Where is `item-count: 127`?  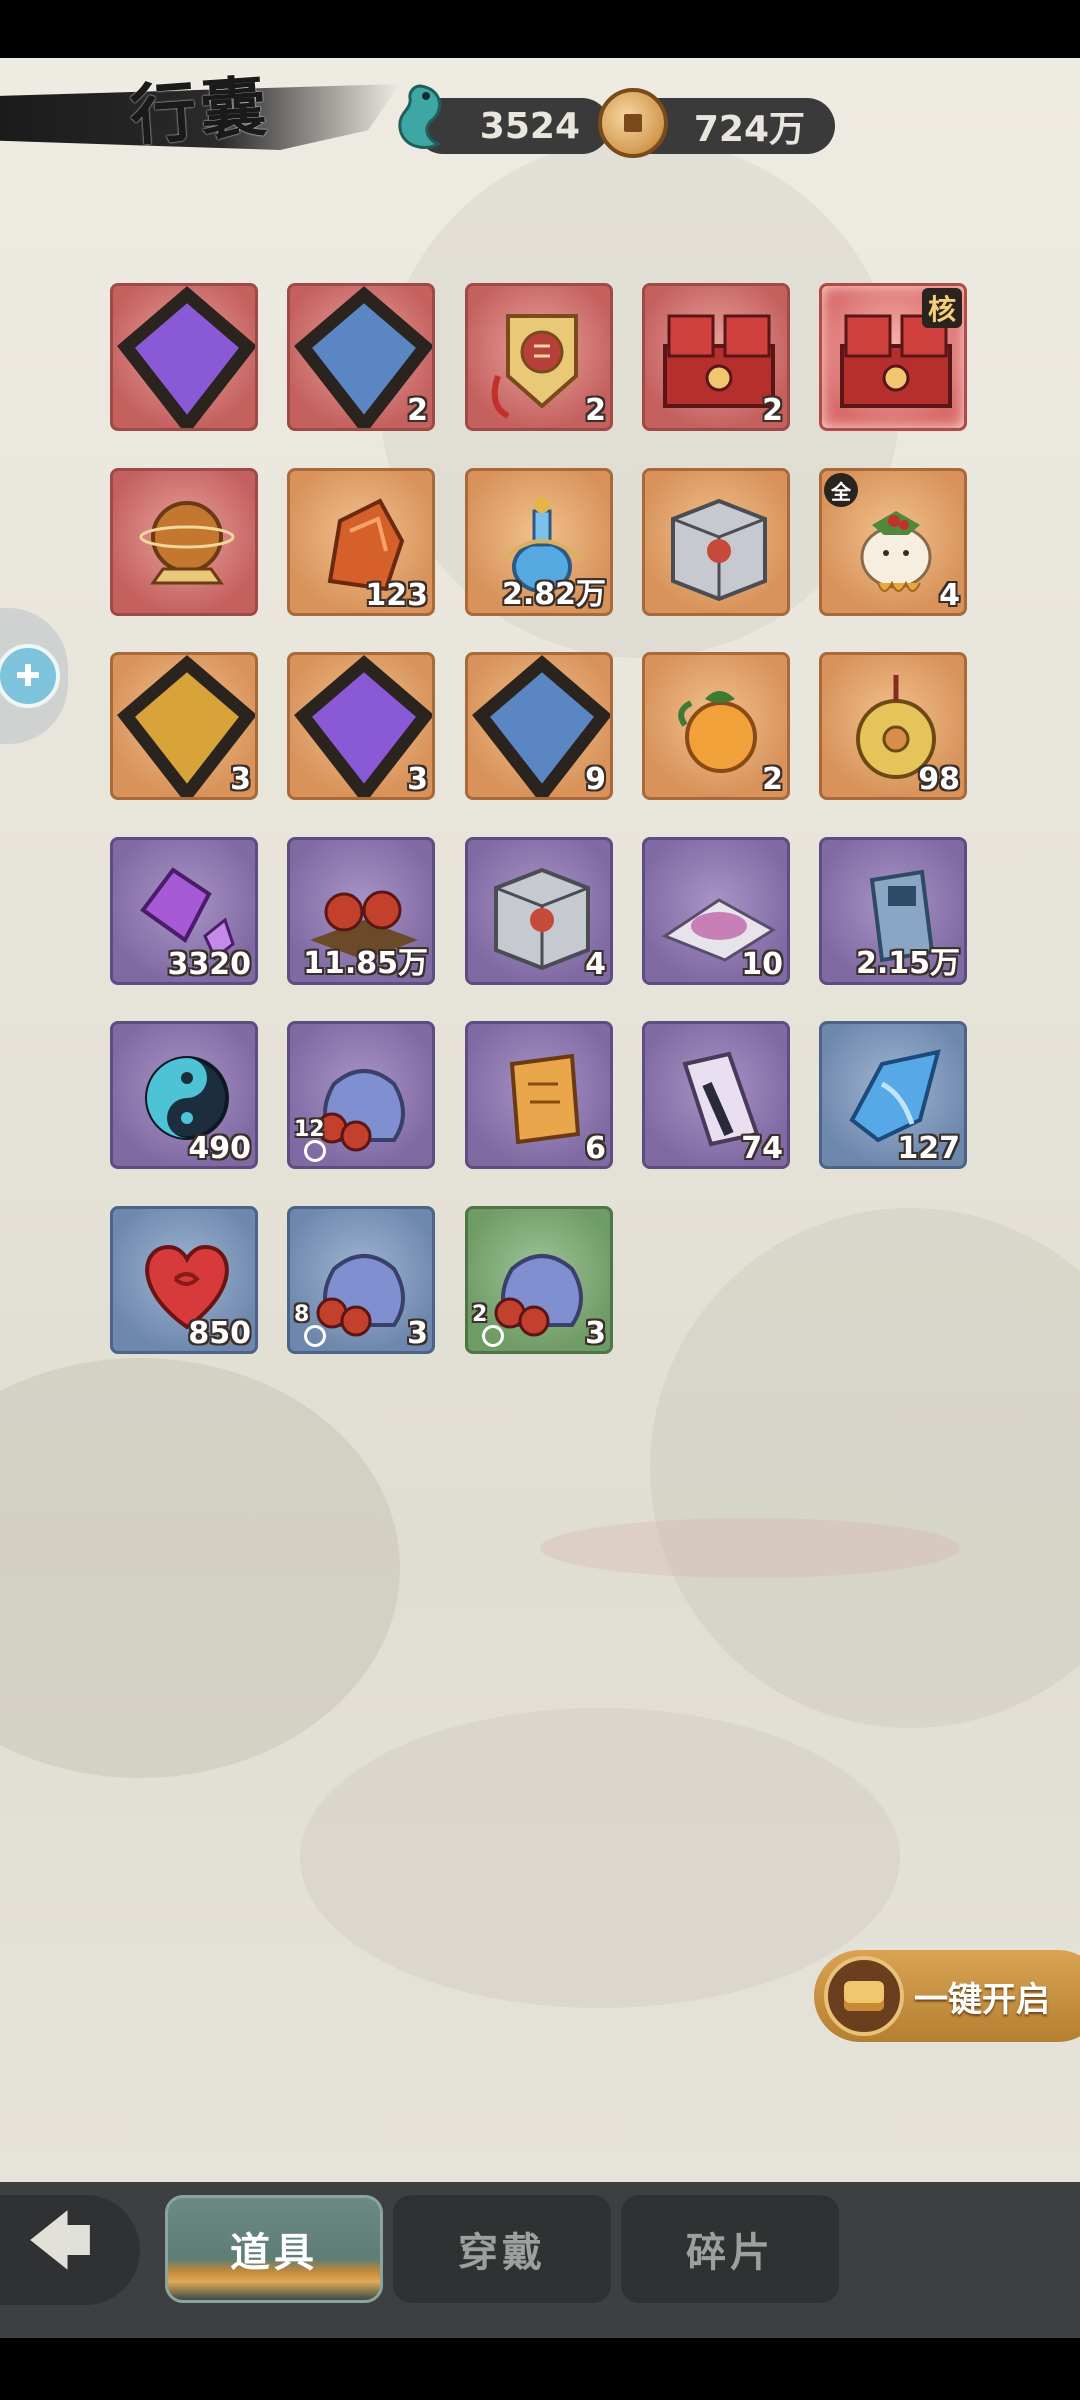 item-count: 127 is located at coordinates (928, 1148).